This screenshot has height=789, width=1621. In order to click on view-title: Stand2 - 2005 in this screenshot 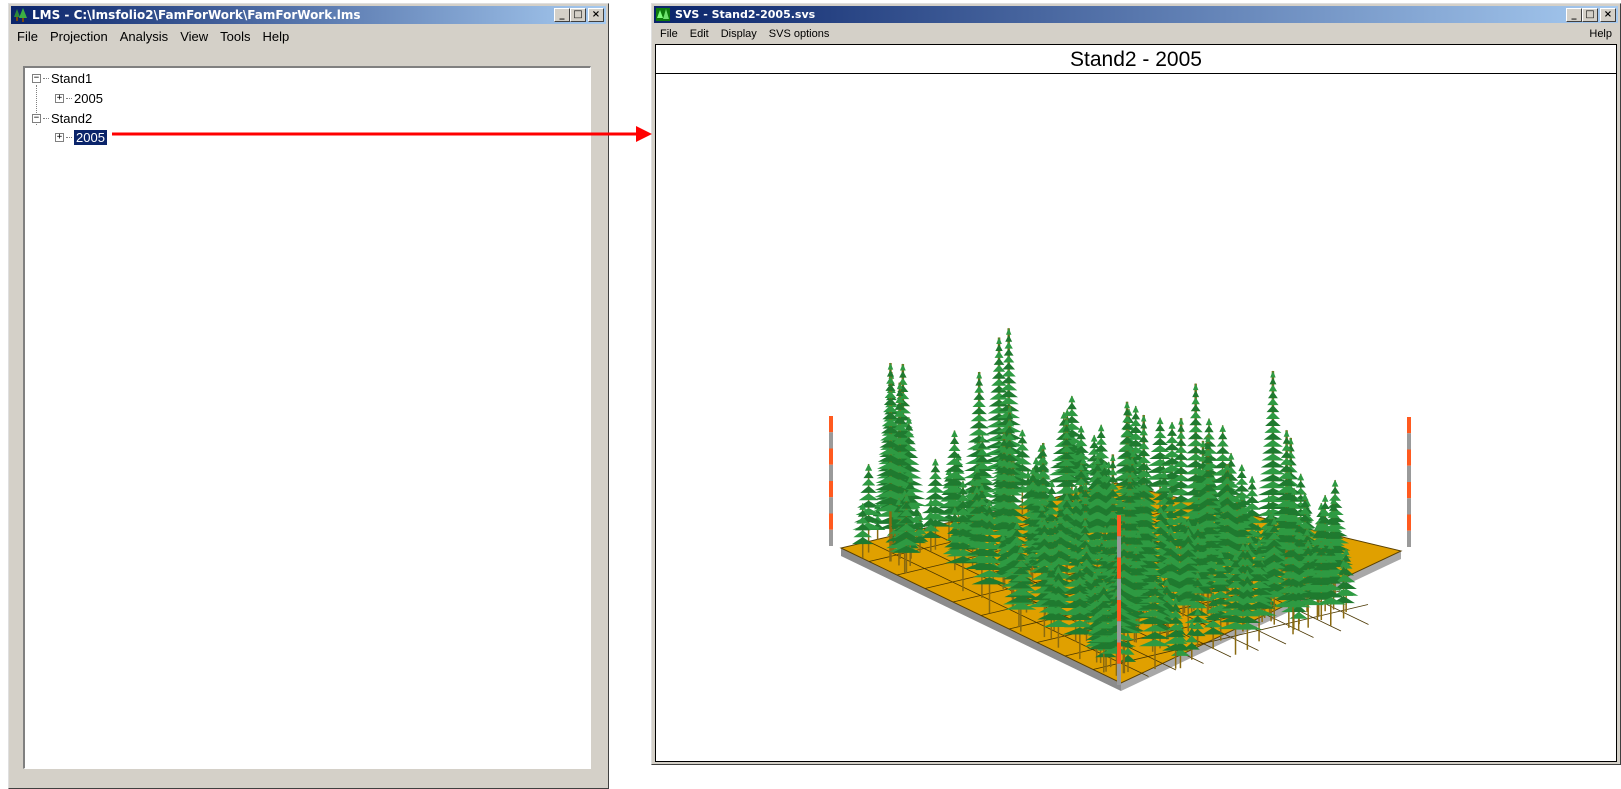, I will do `click(1136, 60)`.